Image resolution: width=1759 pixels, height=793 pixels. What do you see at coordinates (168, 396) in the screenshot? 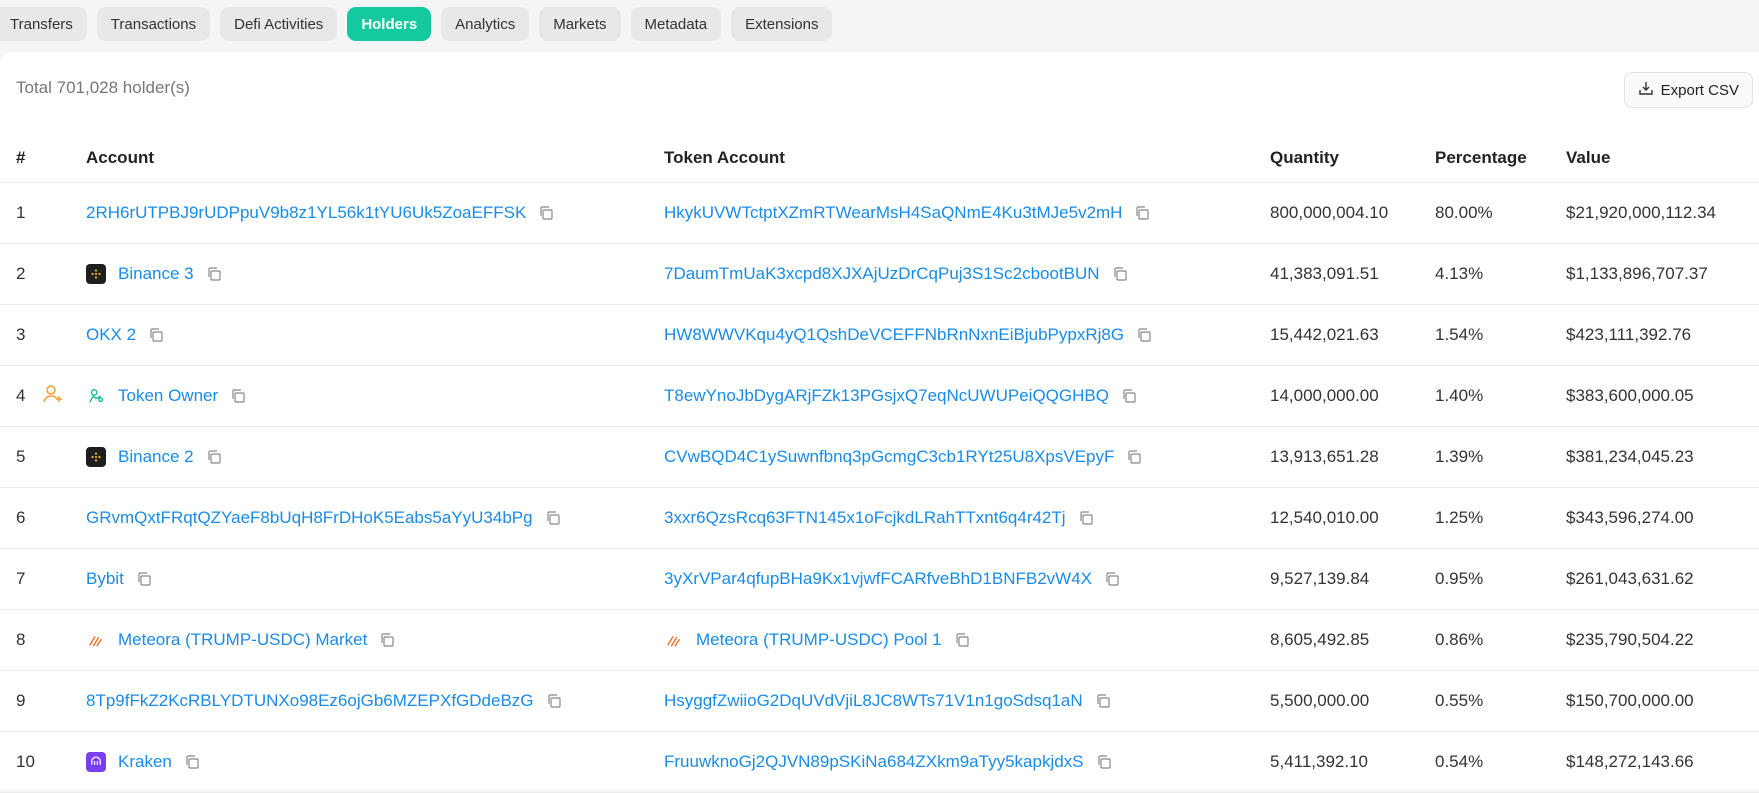
I see `account-link: Token Owner` at bounding box center [168, 396].